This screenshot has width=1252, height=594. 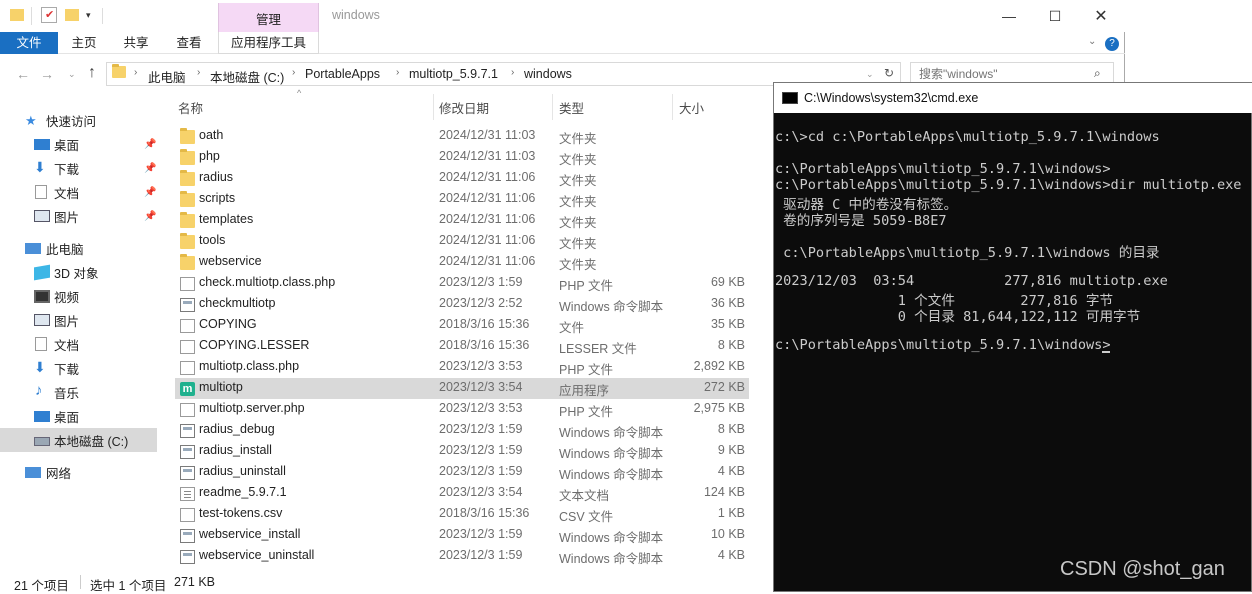 I want to click on nav-downloads: ⬇ 下载 📌, so click(x=78, y=168).